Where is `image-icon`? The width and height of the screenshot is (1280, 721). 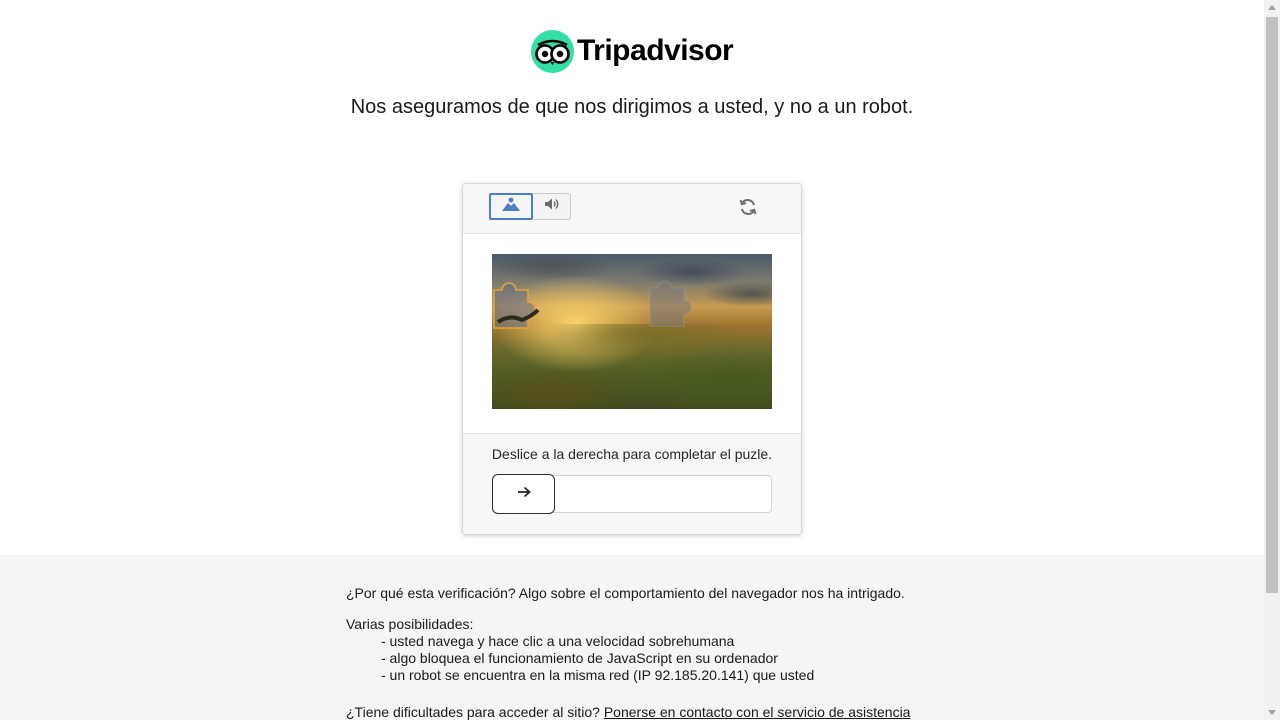 image-icon is located at coordinates (511, 206).